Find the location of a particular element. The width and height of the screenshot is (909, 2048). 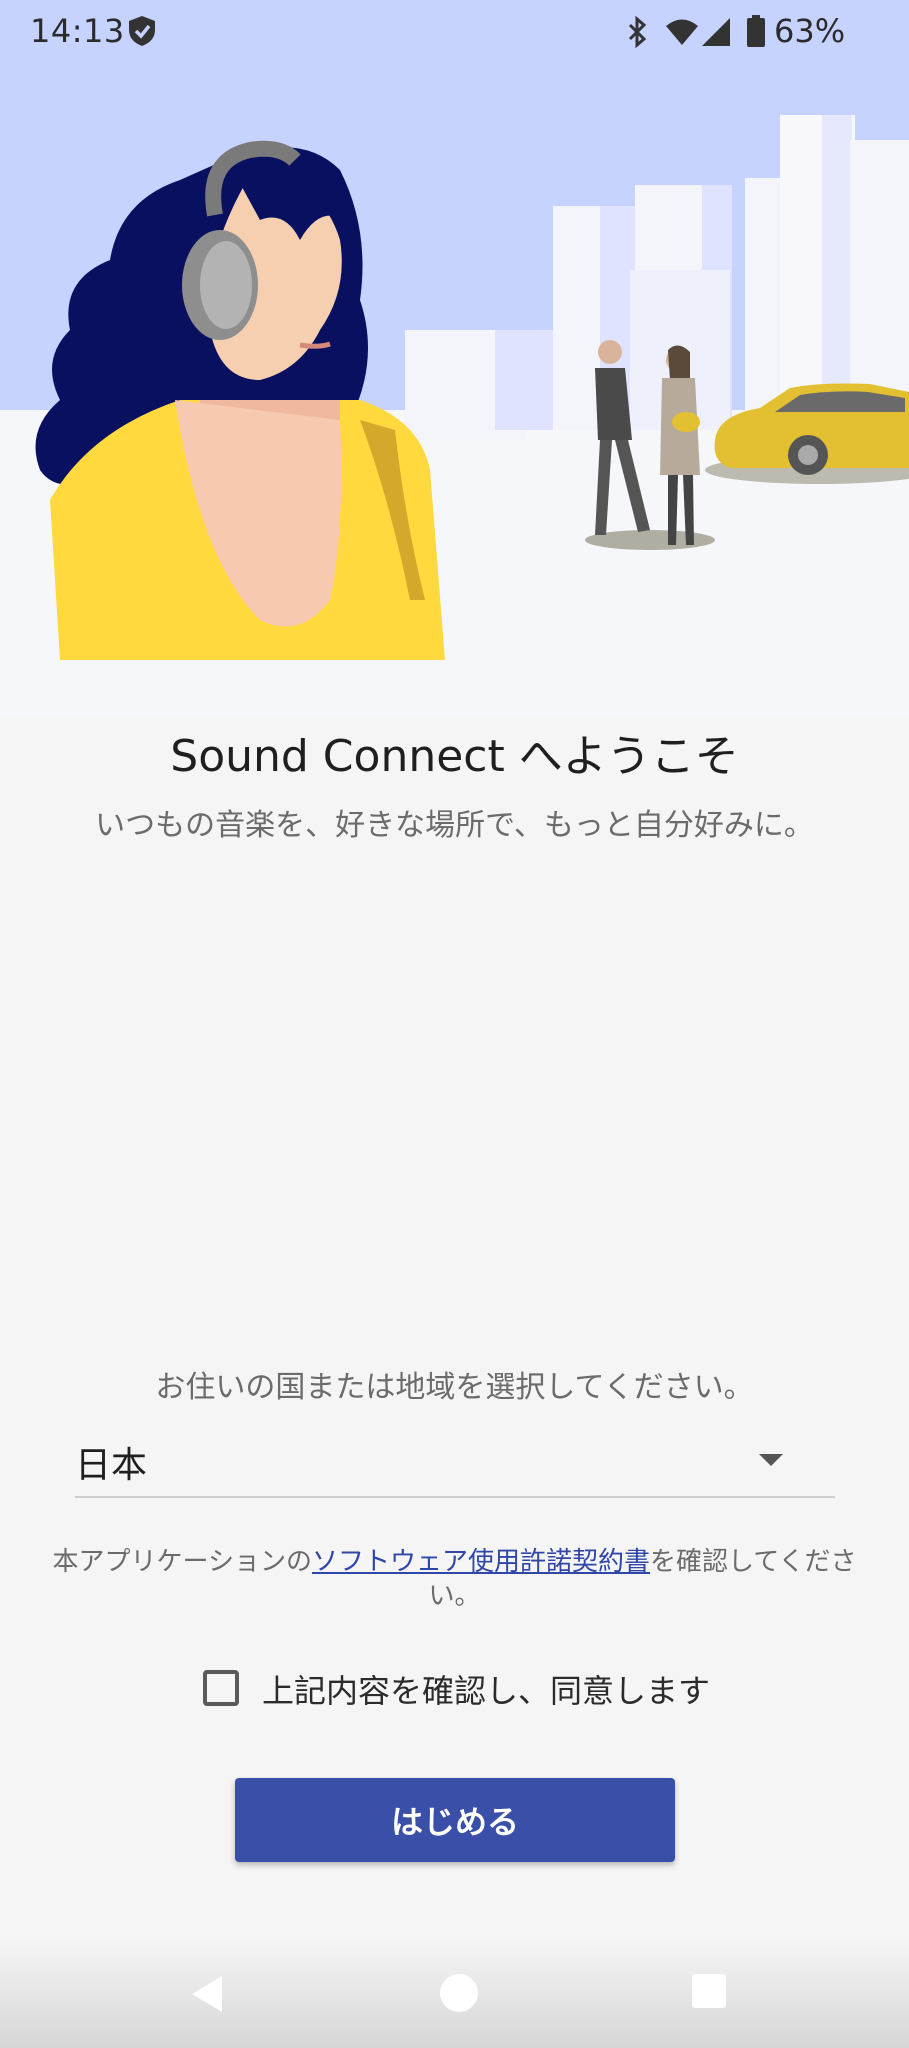

license-agreement-link: ソフトウェア使用許諾契約書 is located at coordinates (481, 1562).